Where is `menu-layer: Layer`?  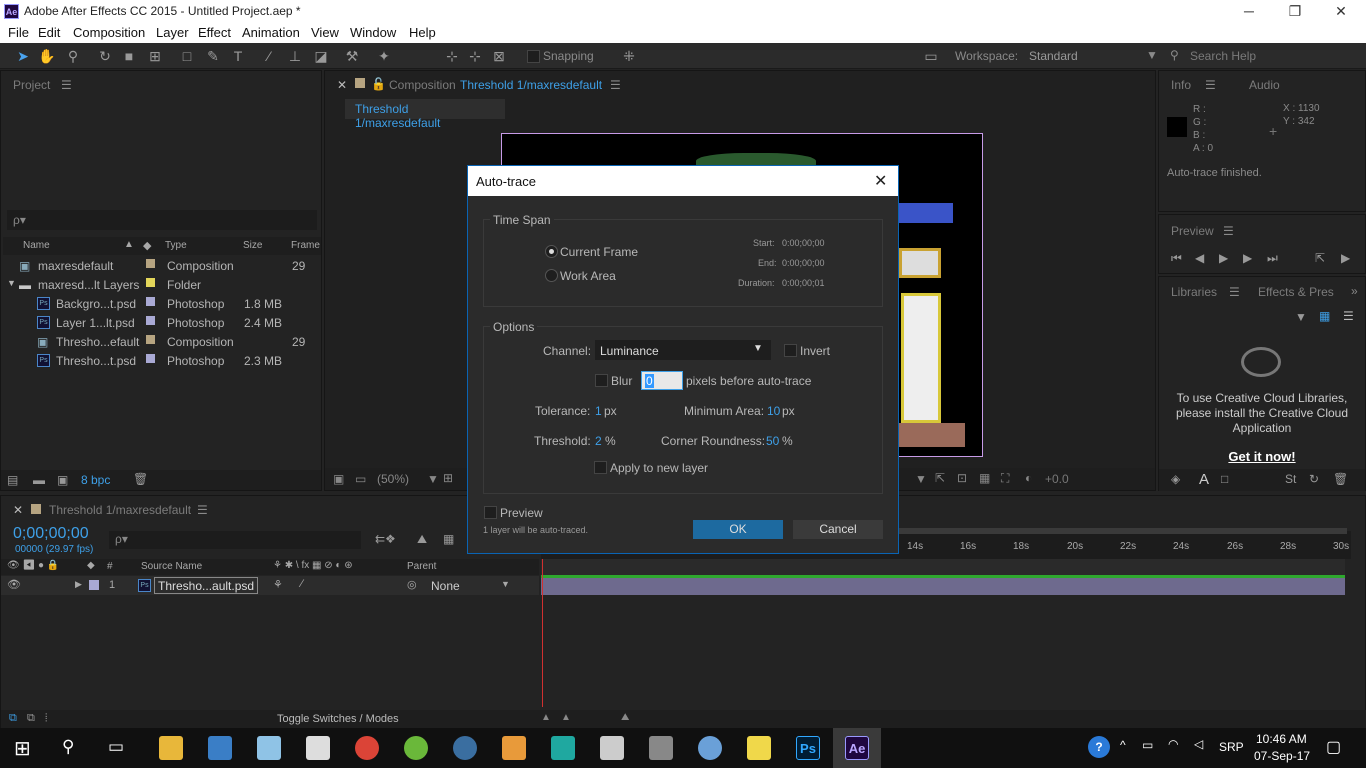 menu-layer: Layer is located at coordinates (172, 32).